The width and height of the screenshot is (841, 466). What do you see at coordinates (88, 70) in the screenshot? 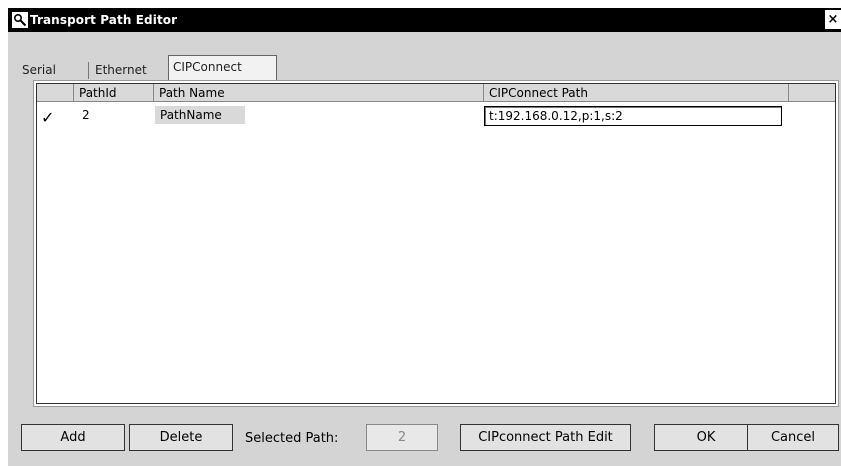
I see `tab-separator` at bounding box center [88, 70].